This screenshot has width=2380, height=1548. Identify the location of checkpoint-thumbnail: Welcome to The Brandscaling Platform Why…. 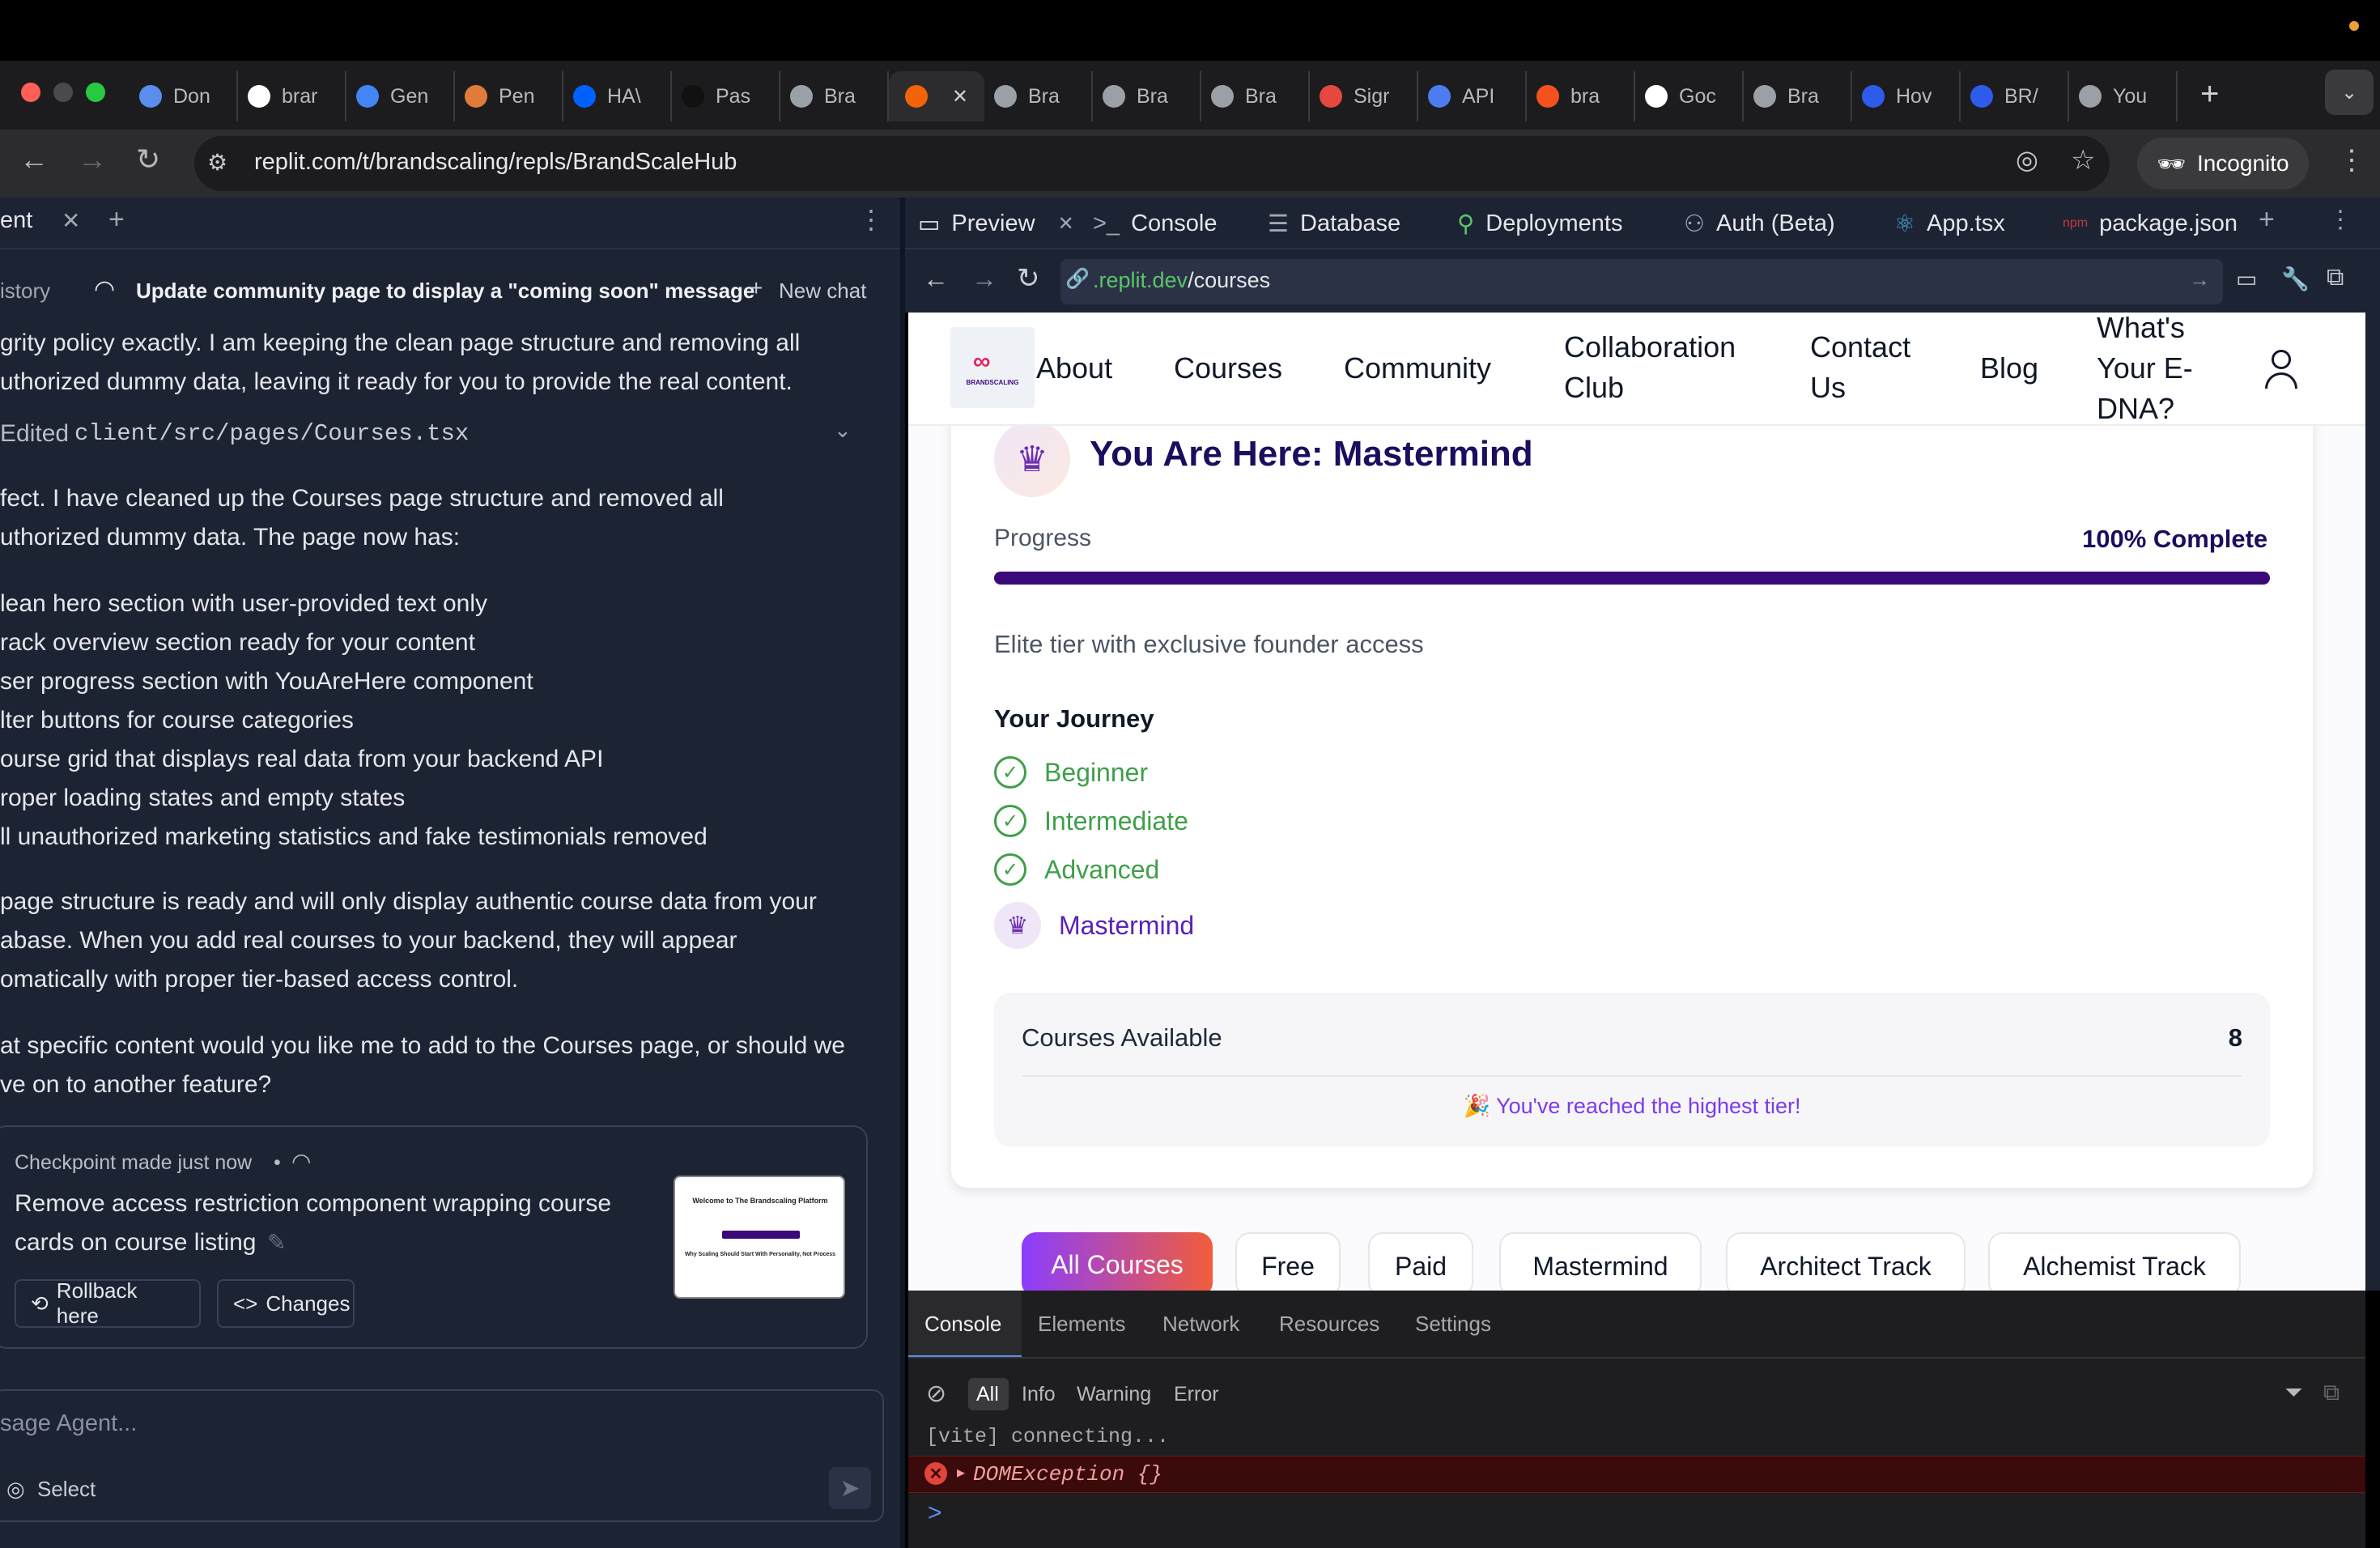
(759, 1238).